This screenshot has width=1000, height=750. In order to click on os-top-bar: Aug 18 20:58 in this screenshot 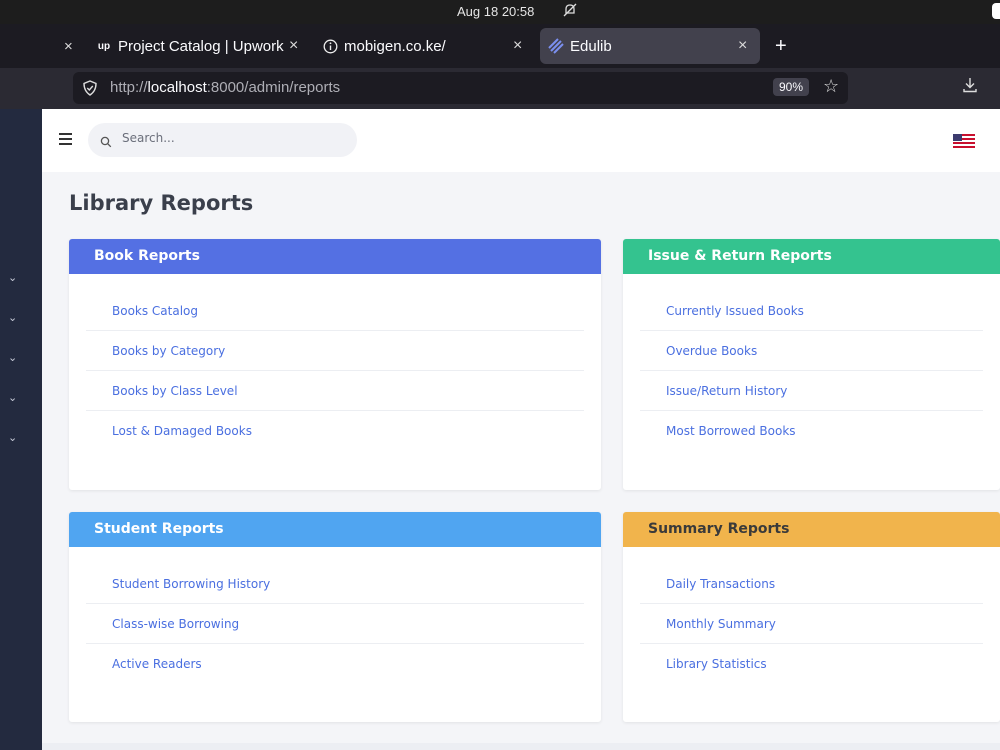, I will do `click(500, 12)`.